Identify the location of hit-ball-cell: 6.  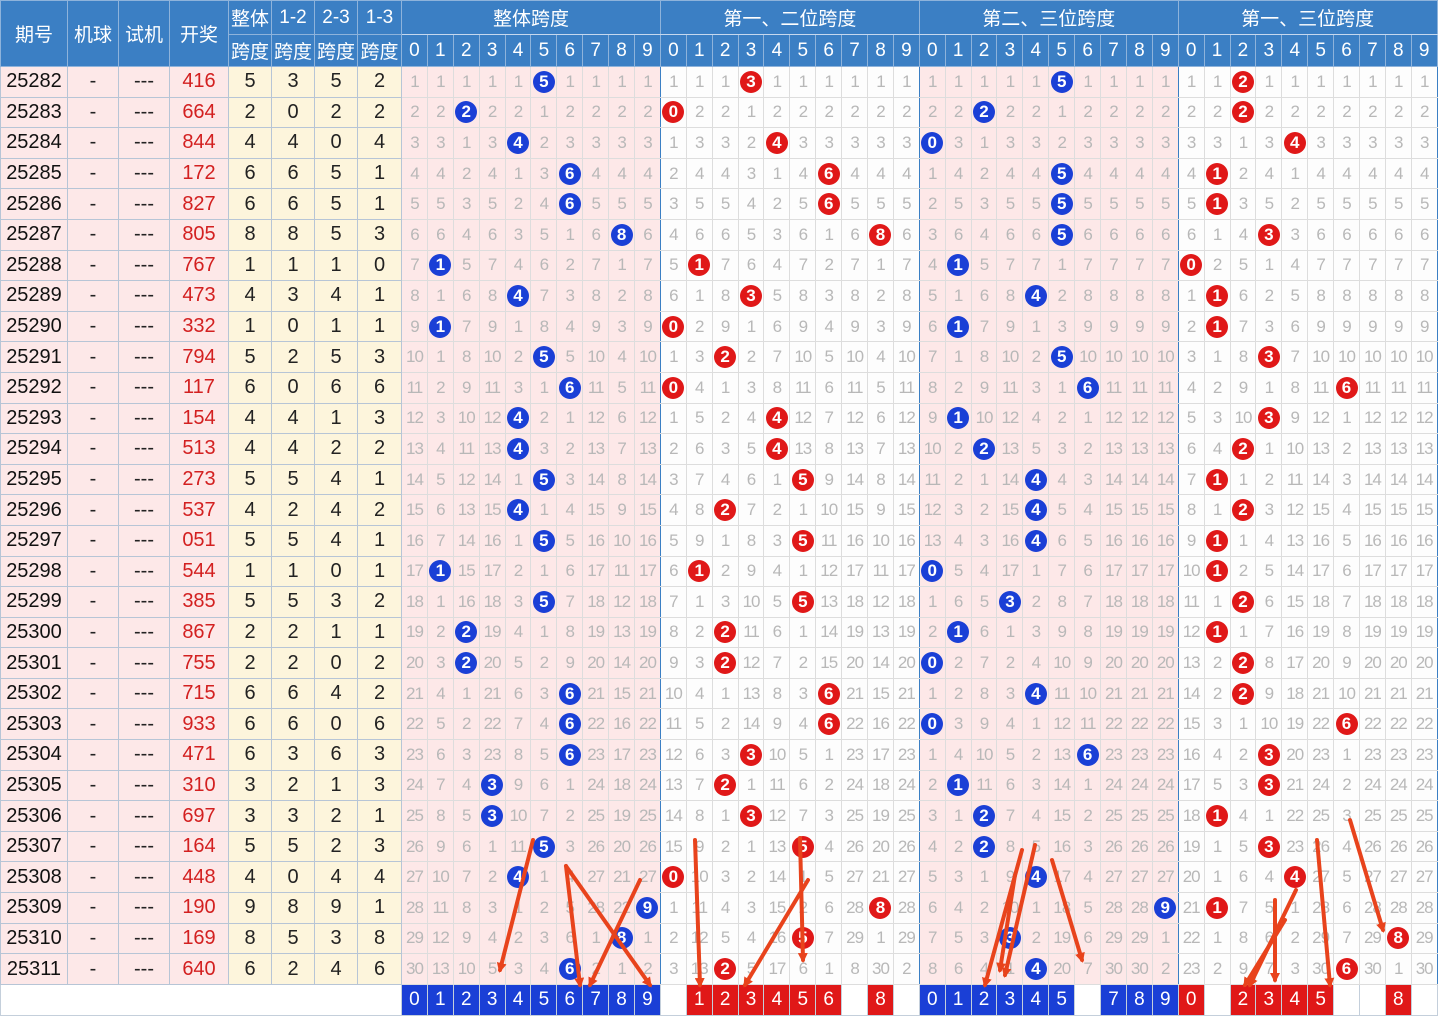
(570, 724).